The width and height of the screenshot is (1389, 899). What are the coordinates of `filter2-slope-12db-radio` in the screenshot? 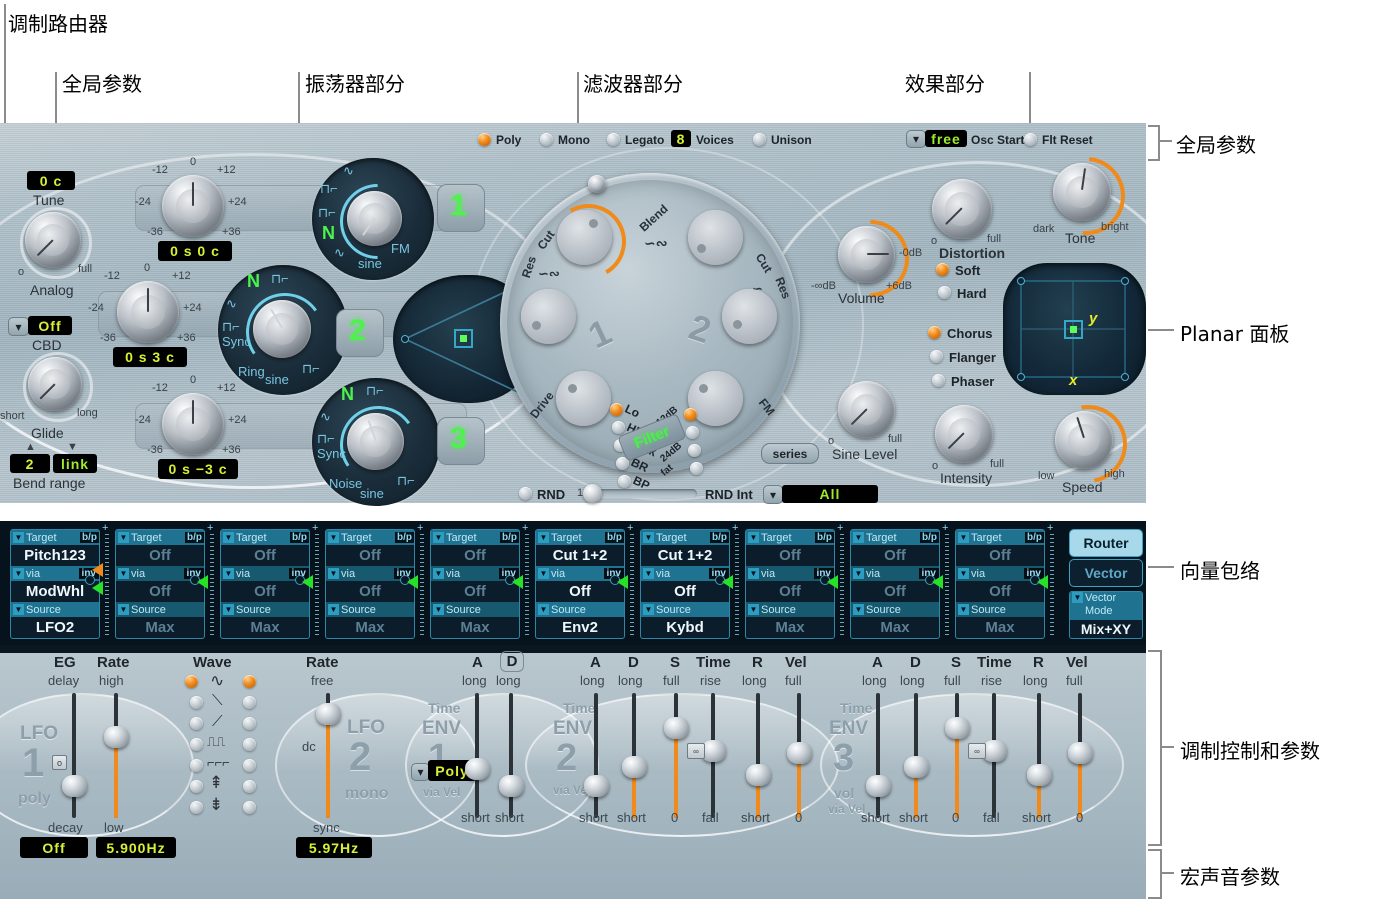 It's located at (690, 414).